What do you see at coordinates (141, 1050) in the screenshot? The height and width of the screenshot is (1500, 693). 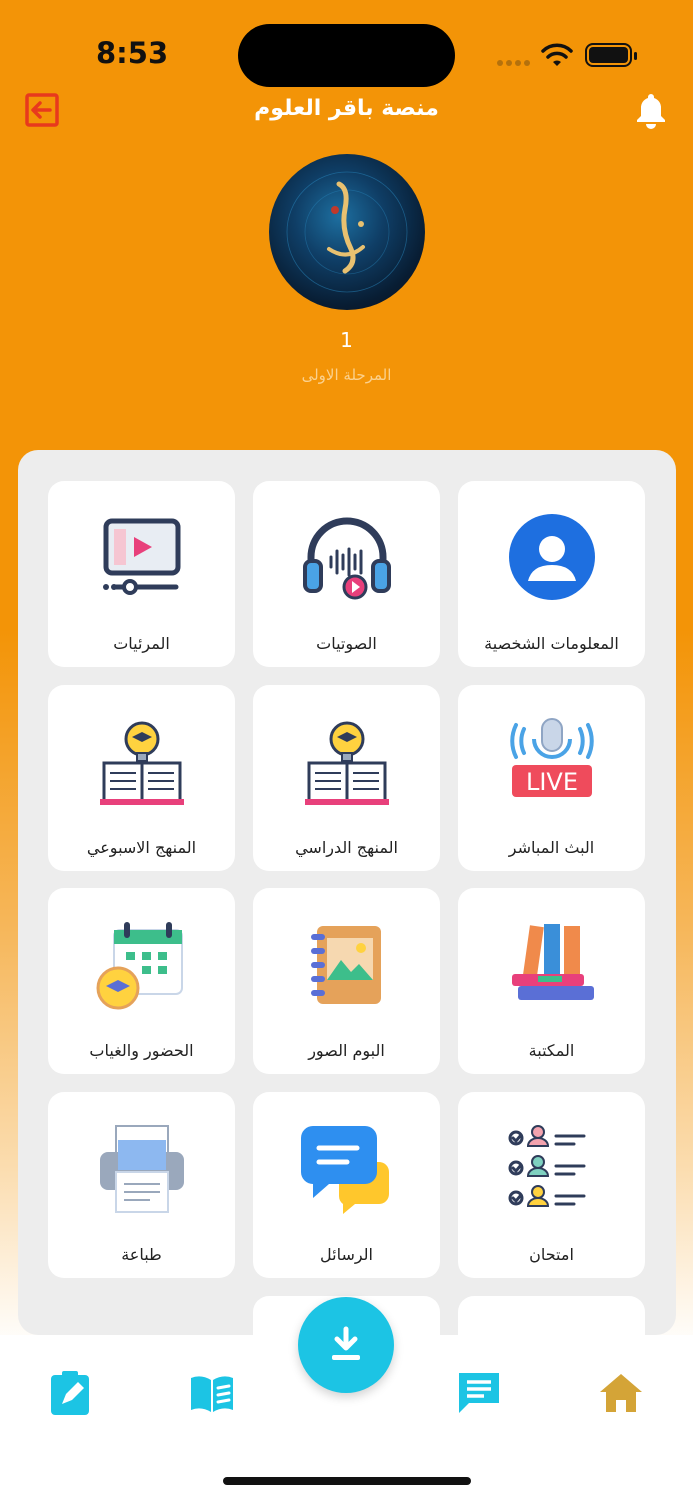 I see `tile-label: الحضور والغياب` at bounding box center [141, 1050].